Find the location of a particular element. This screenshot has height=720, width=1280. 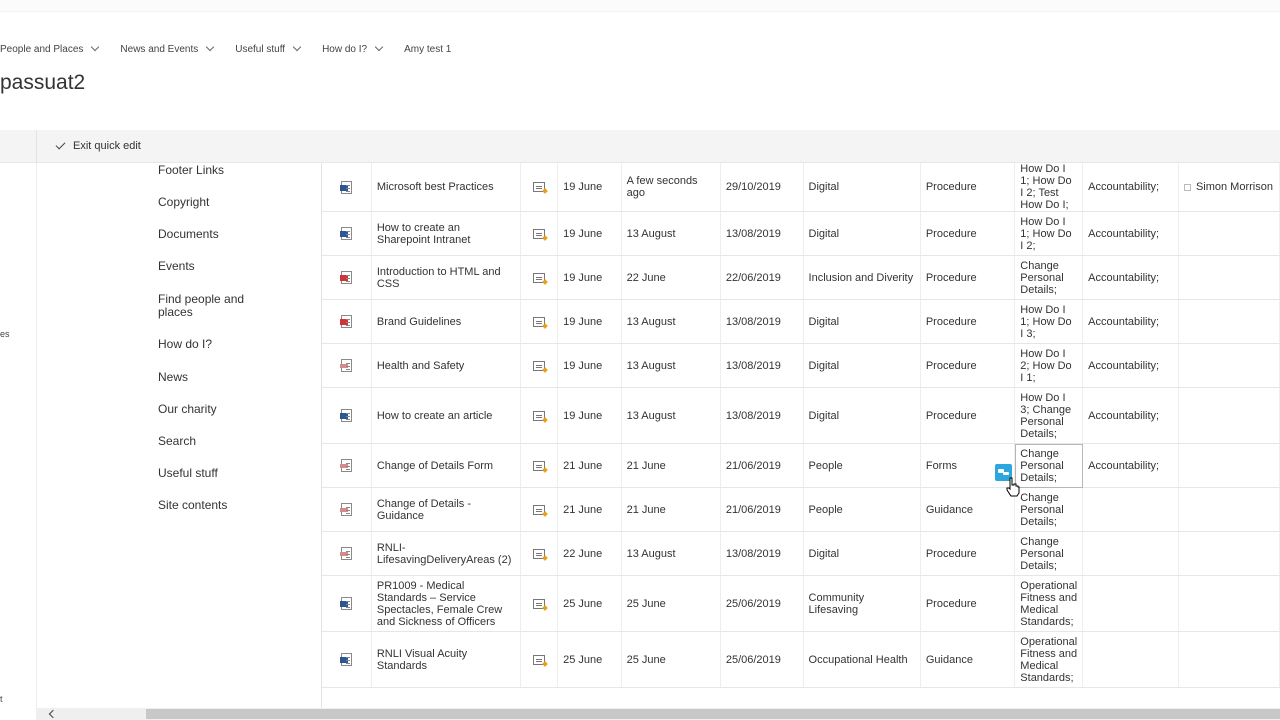

sidenav-how-do-i: How do I? is located at coordinates (185, 344).